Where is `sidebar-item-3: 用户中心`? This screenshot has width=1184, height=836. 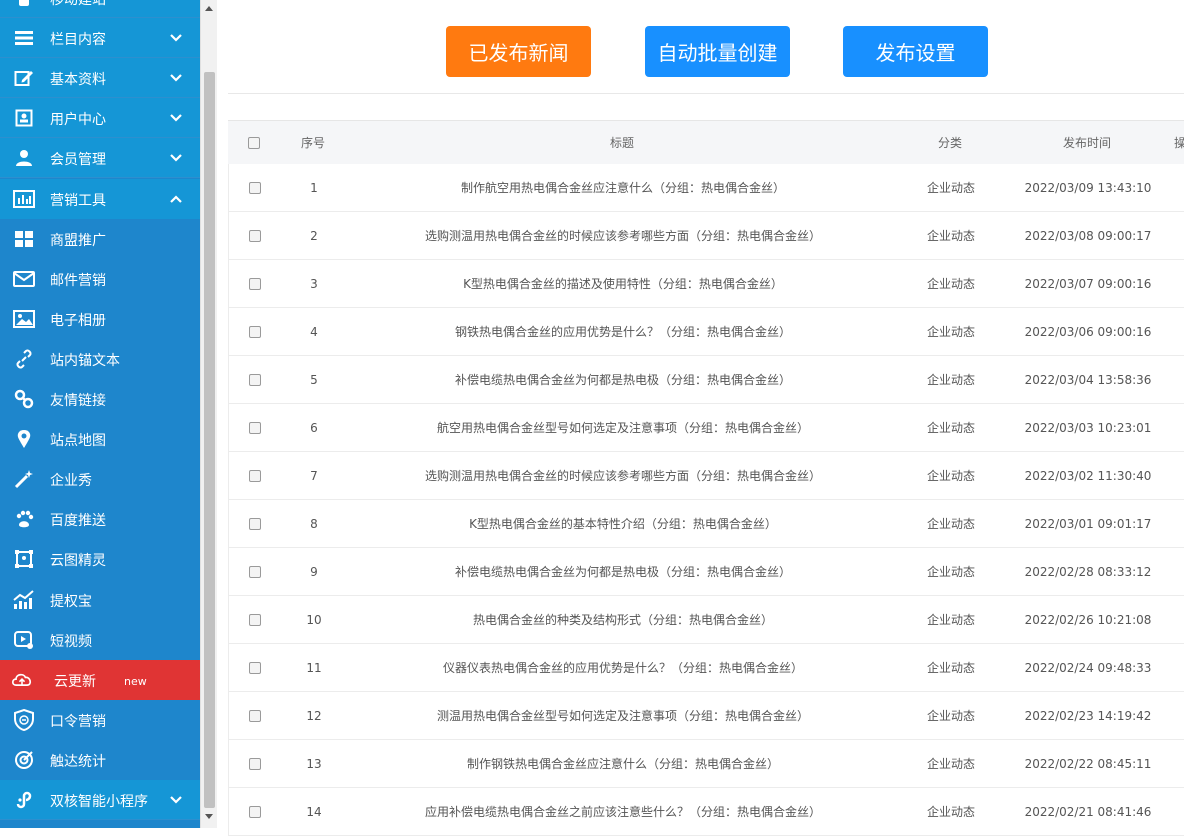
sidebar-item-3: 用户中心 is located at coordinates (100, 118).